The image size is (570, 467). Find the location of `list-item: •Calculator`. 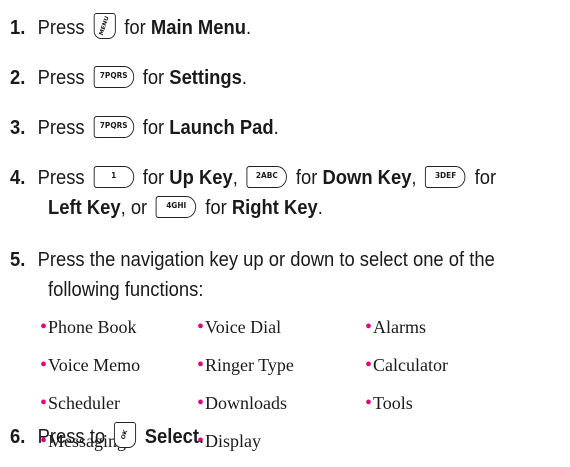

list-item: •Calculator is located at coordinates (406, 365).